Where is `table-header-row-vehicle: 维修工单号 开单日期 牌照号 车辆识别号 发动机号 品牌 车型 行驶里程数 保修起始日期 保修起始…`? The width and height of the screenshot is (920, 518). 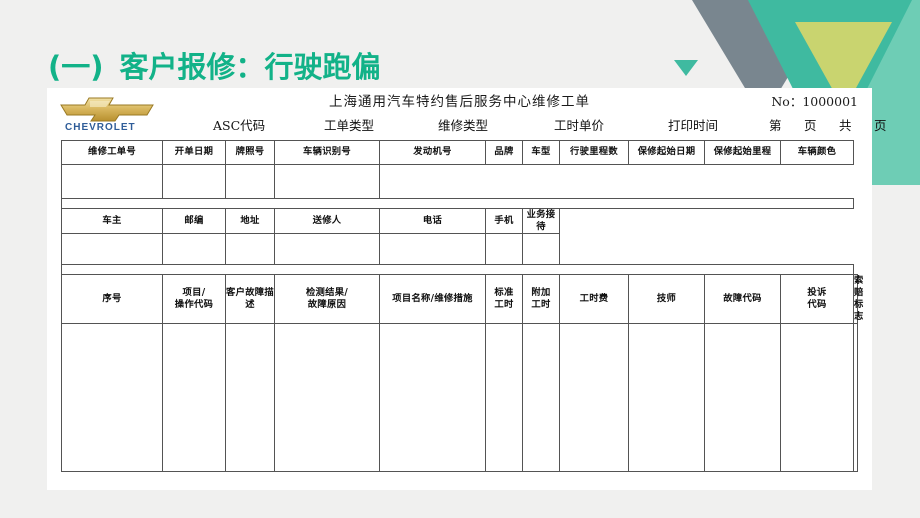
table-header-row-vehicle: 维修工单号 开单日期 牌照号 车辆识别号 发动机号 品牌 车型 行驶里程数 保修起始日期 保修起始… is located at coordinates (459, 152).